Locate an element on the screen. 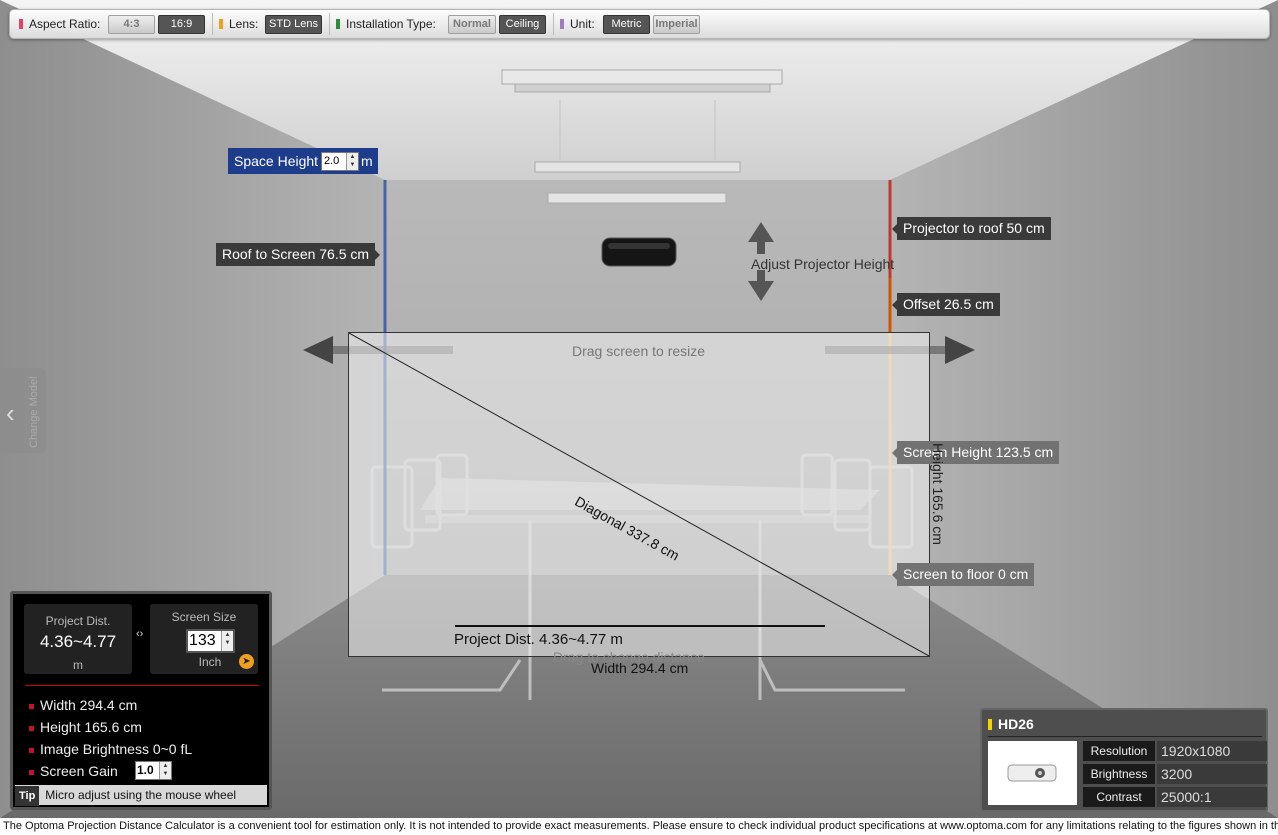 The height and width of the screenshot is (835, 1278). tip-text: Micro adjust using the mouse wheel is located at coordinates (141, 795).